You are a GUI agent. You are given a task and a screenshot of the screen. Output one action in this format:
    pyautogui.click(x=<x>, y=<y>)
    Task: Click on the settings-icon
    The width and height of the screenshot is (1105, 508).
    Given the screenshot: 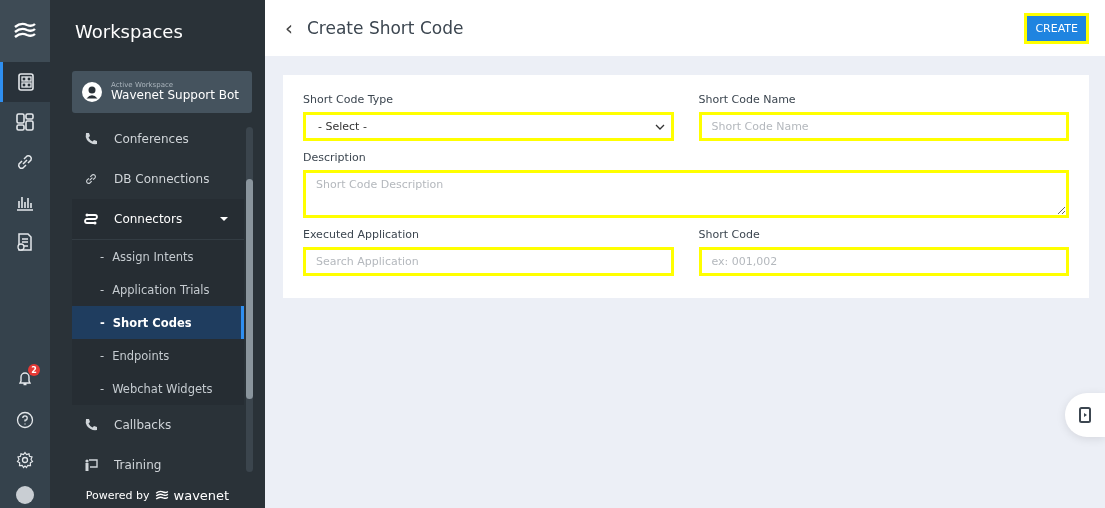 What is the action you would take?
    pyautogui.click(x=25, y=460)
    